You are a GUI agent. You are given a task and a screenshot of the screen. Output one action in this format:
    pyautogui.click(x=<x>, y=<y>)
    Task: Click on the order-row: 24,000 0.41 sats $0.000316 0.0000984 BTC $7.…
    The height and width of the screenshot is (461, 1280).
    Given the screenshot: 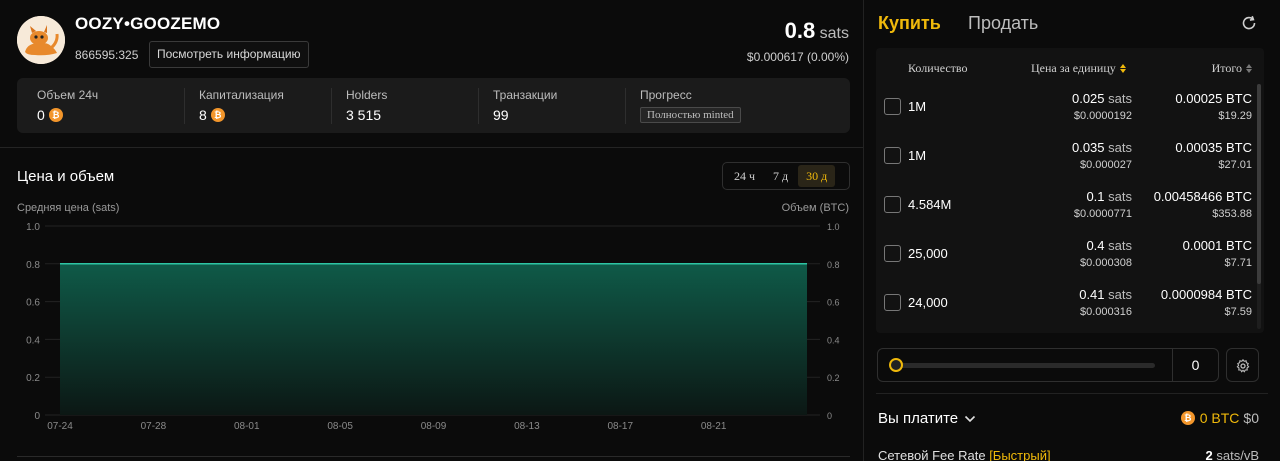 What is the action you would take?
    pyautogui.click(x=1066, y=308)
    